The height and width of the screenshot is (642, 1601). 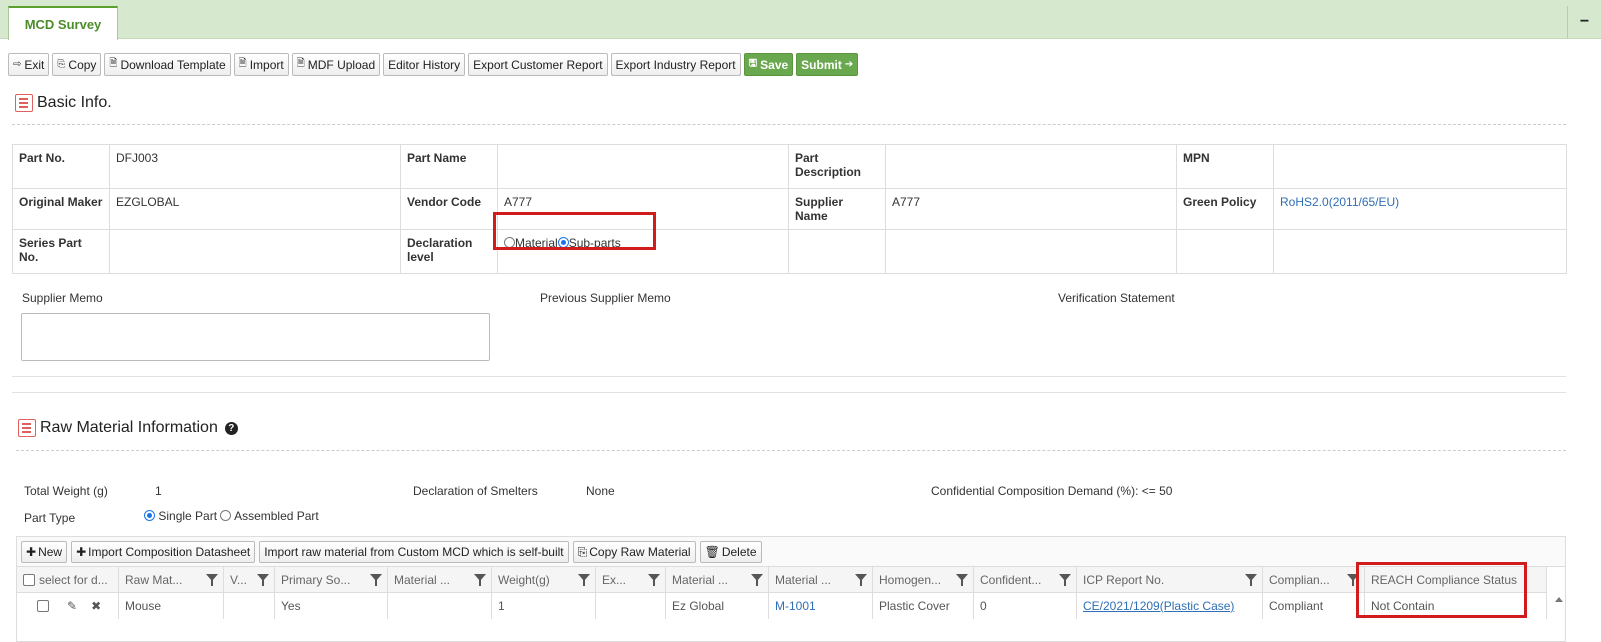 What do you see at coordinates (27, 428) in the screenshot?
I see `tree-icon` at bounding box center [27, 428].